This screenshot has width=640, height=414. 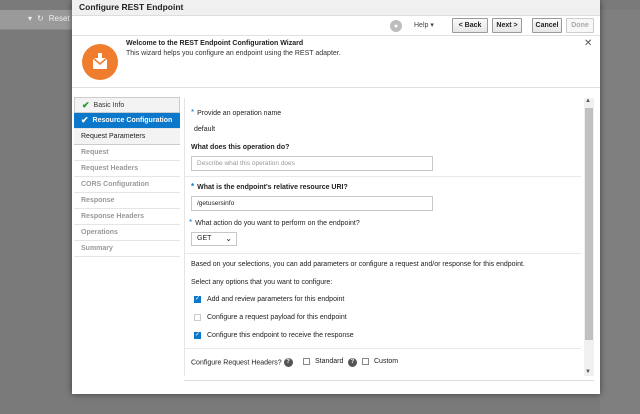 I want to click on nav-item-request-parameters: Request Parameters, so click(x=127, y=137).